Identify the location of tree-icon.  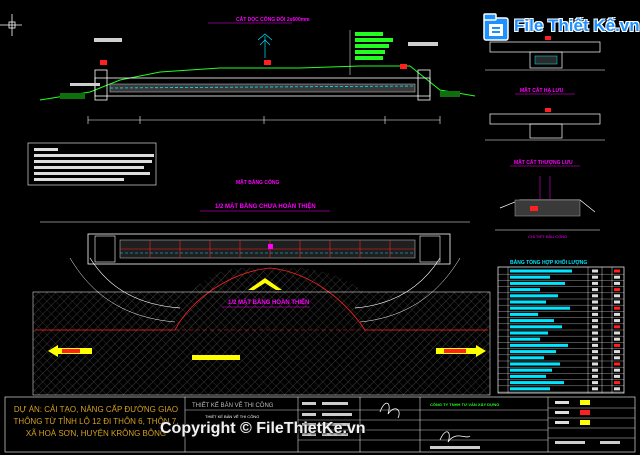
(265, 45).